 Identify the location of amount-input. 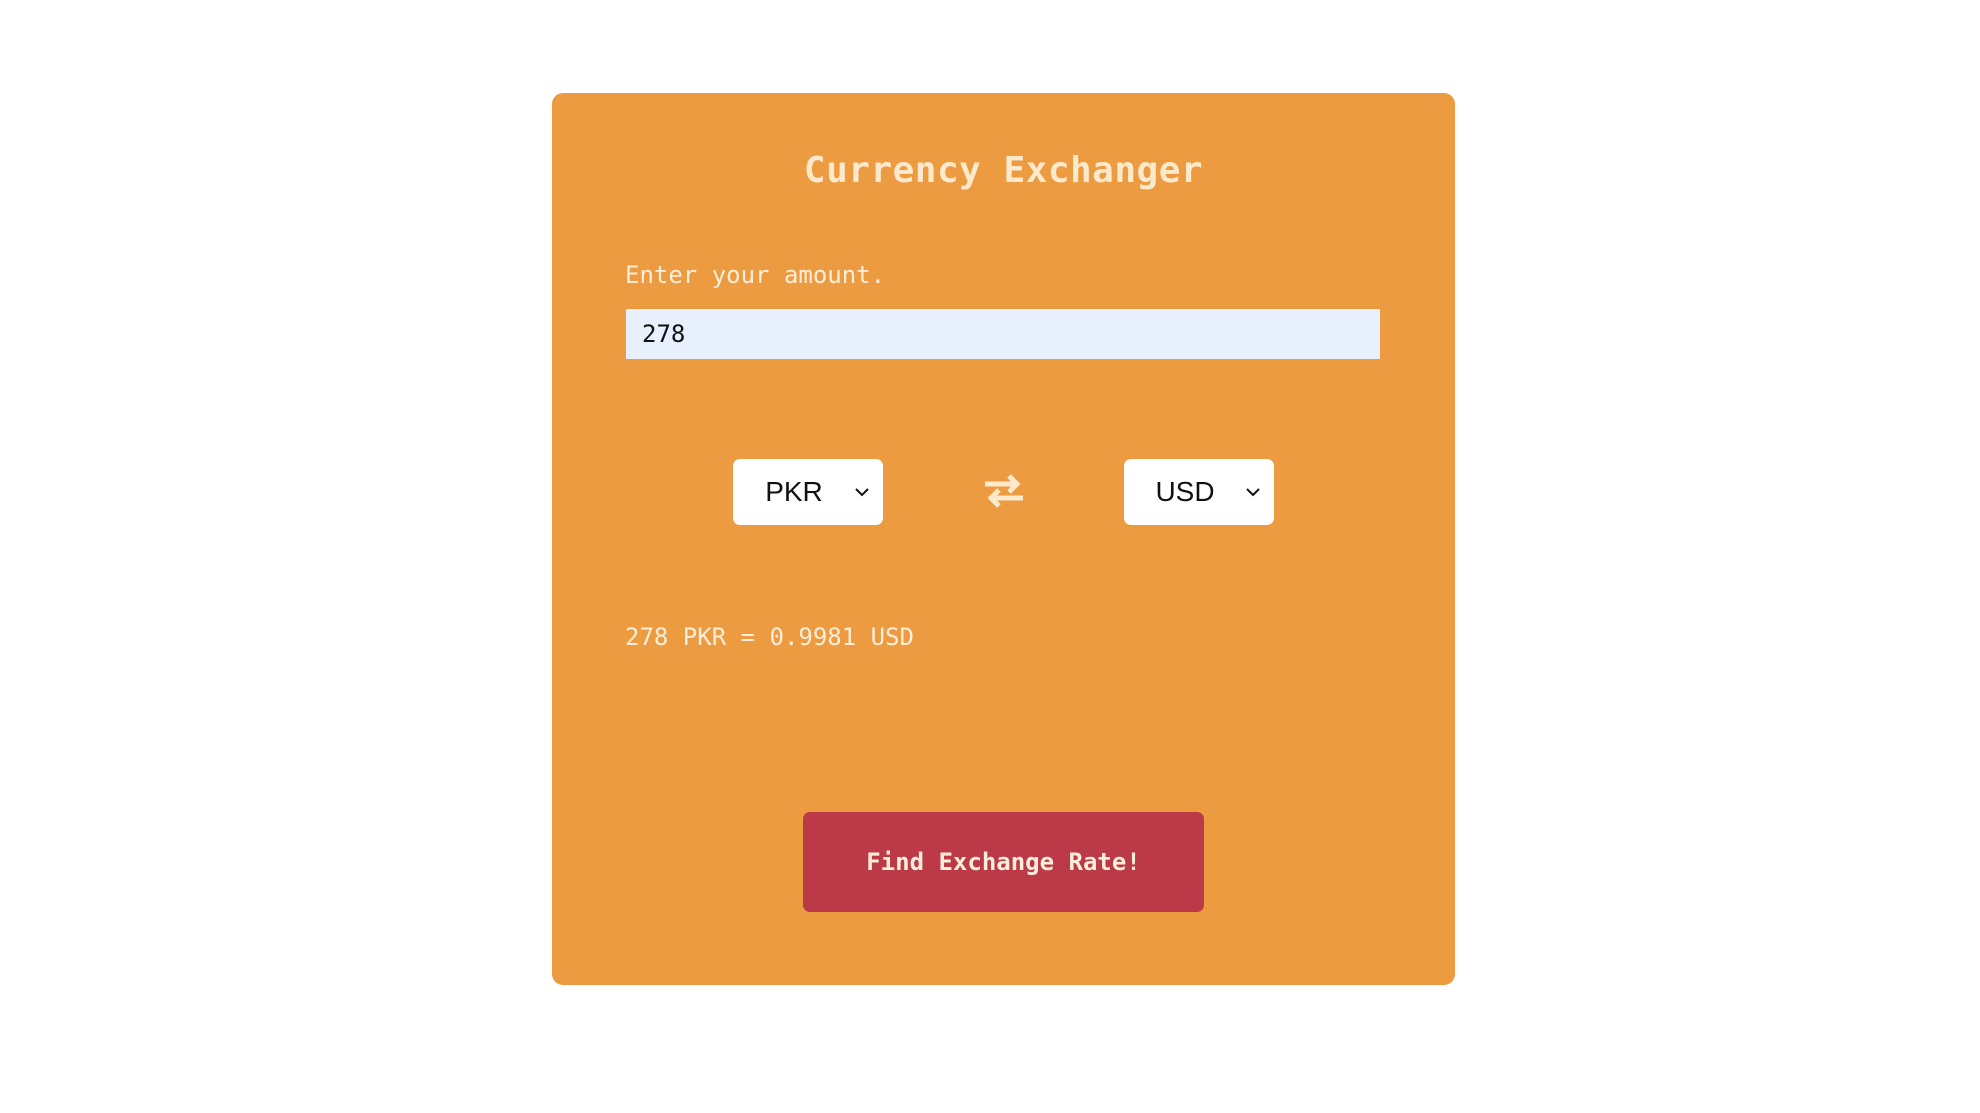
(1003, 334).